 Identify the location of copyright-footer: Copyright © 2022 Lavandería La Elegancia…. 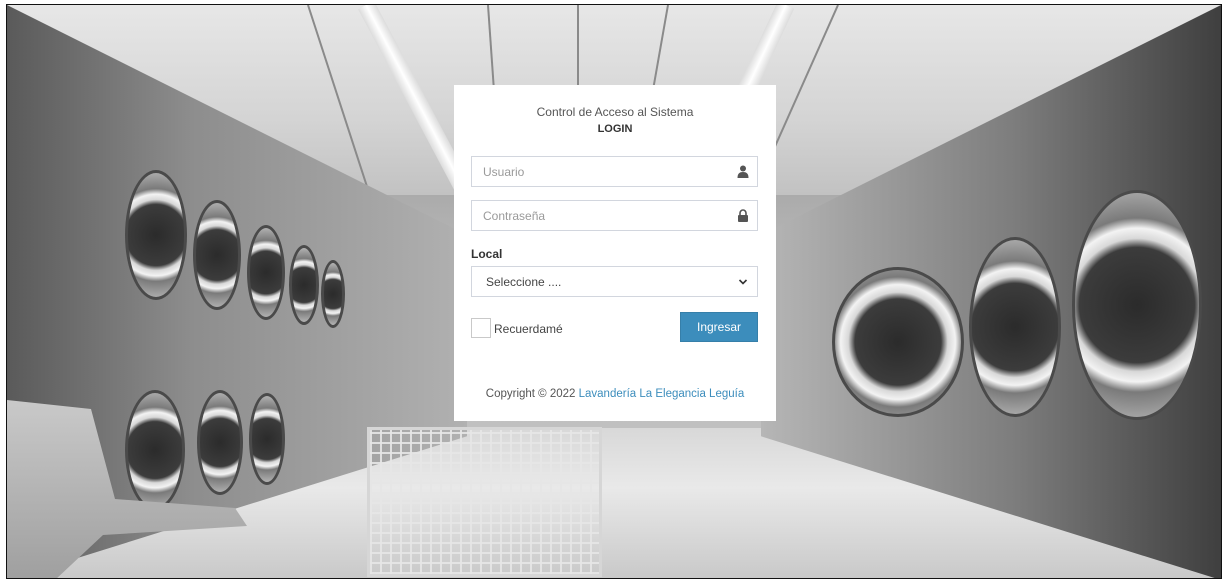
(615, 394).